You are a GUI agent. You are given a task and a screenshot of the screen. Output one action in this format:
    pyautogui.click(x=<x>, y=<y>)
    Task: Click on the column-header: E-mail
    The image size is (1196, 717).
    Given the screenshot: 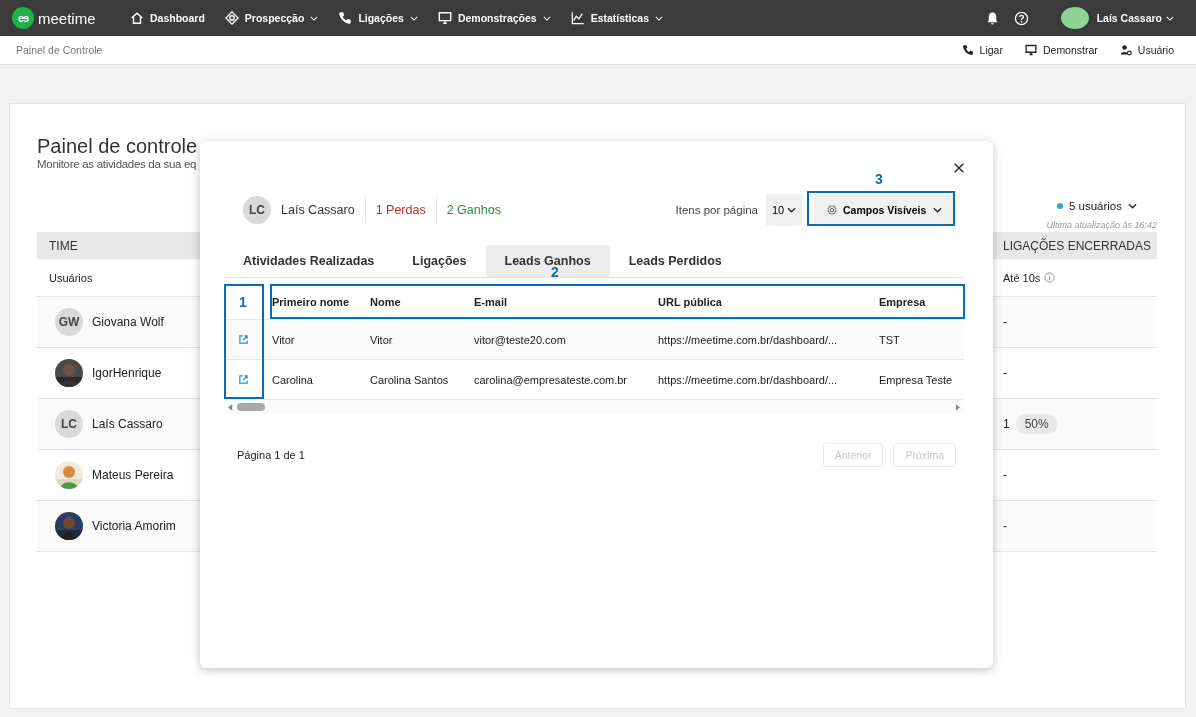 What is the action you would take?
    pyautogui.click(x=490, y=302)
    